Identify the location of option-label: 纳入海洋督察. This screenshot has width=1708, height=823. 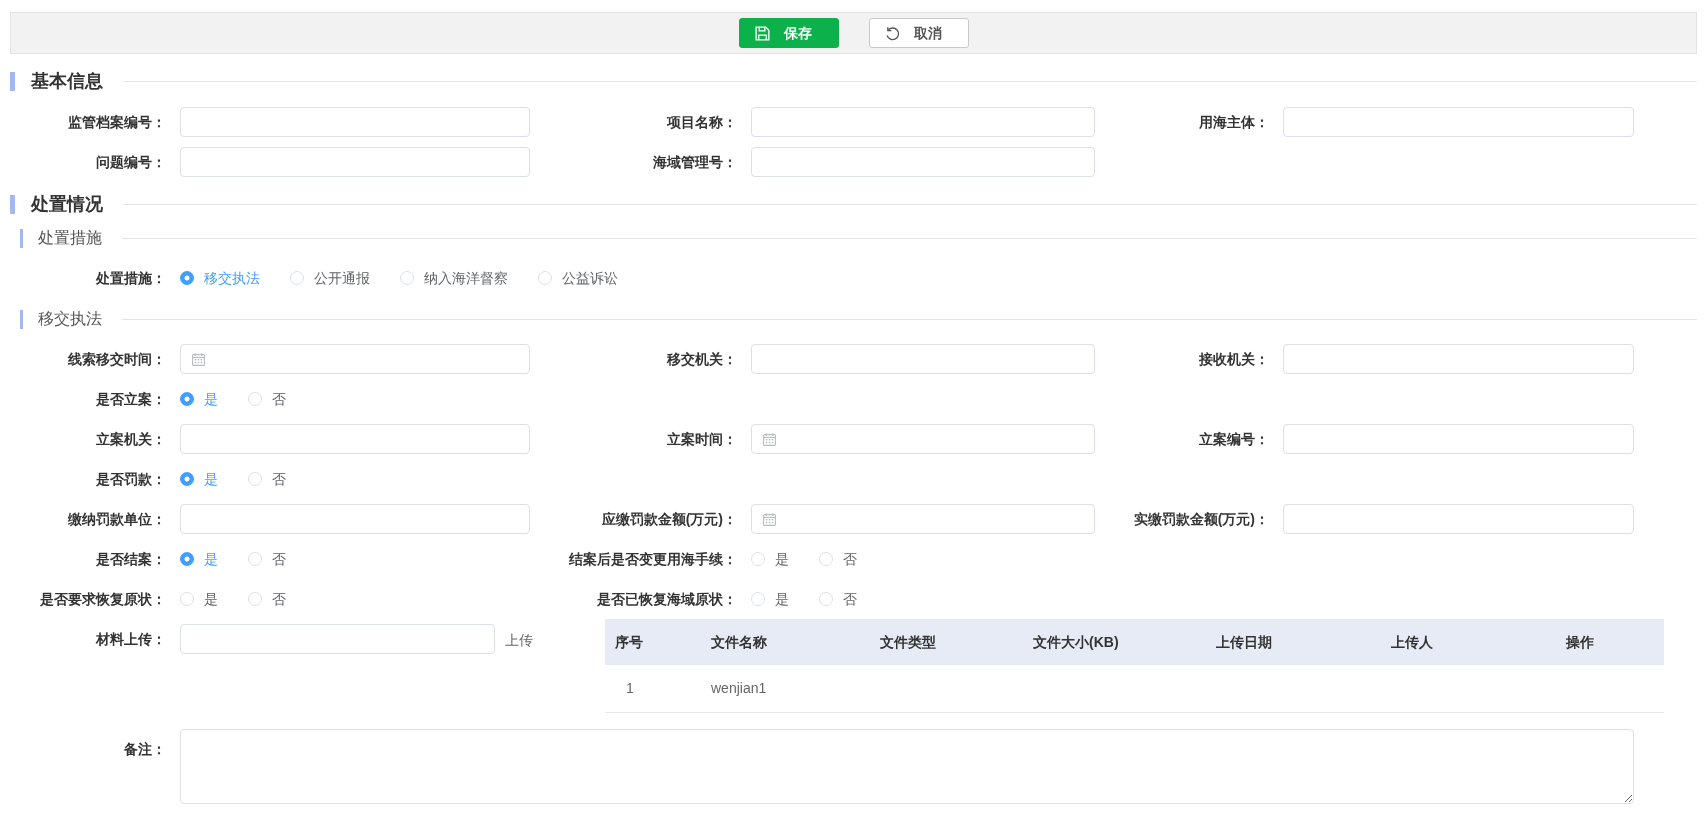
(466, 278).